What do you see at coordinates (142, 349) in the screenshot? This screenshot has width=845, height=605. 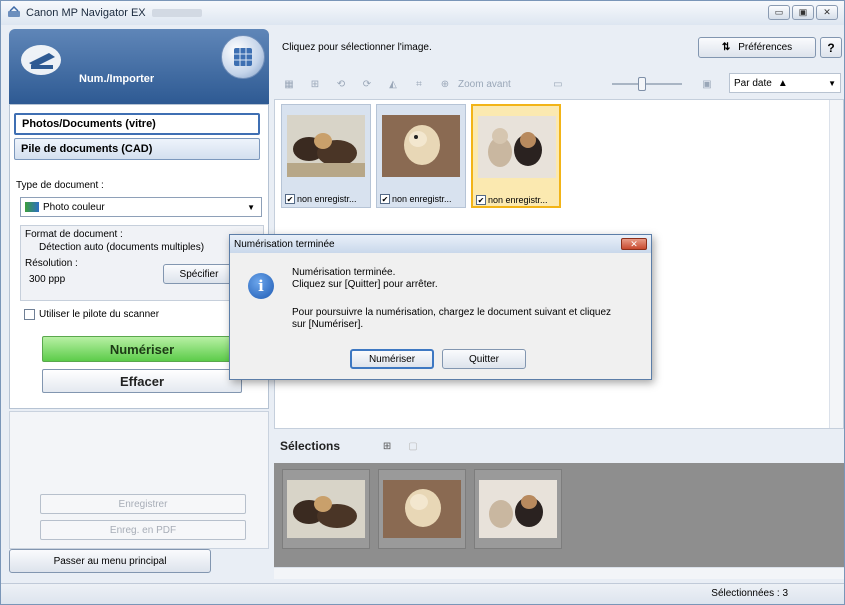 I see `scan-button: Numériser` at bounding box center [142, 349].